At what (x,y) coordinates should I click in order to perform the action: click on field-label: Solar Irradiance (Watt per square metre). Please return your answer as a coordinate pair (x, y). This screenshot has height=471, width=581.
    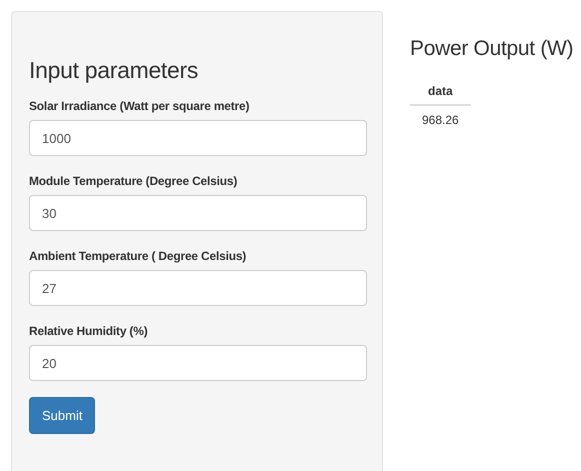
    Looking at the image, I should click on (139, 106).